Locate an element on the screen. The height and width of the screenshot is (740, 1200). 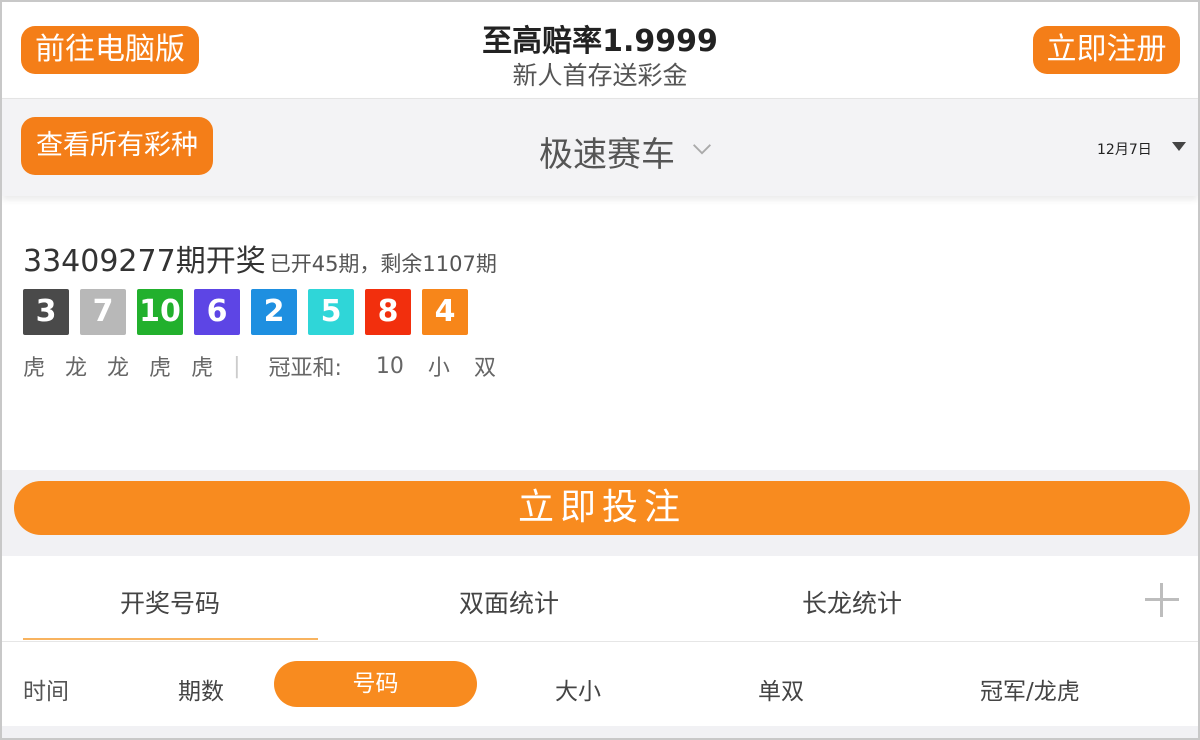
tab-two-sided-stats: 双面统计 is located at coordinates (509, 602).